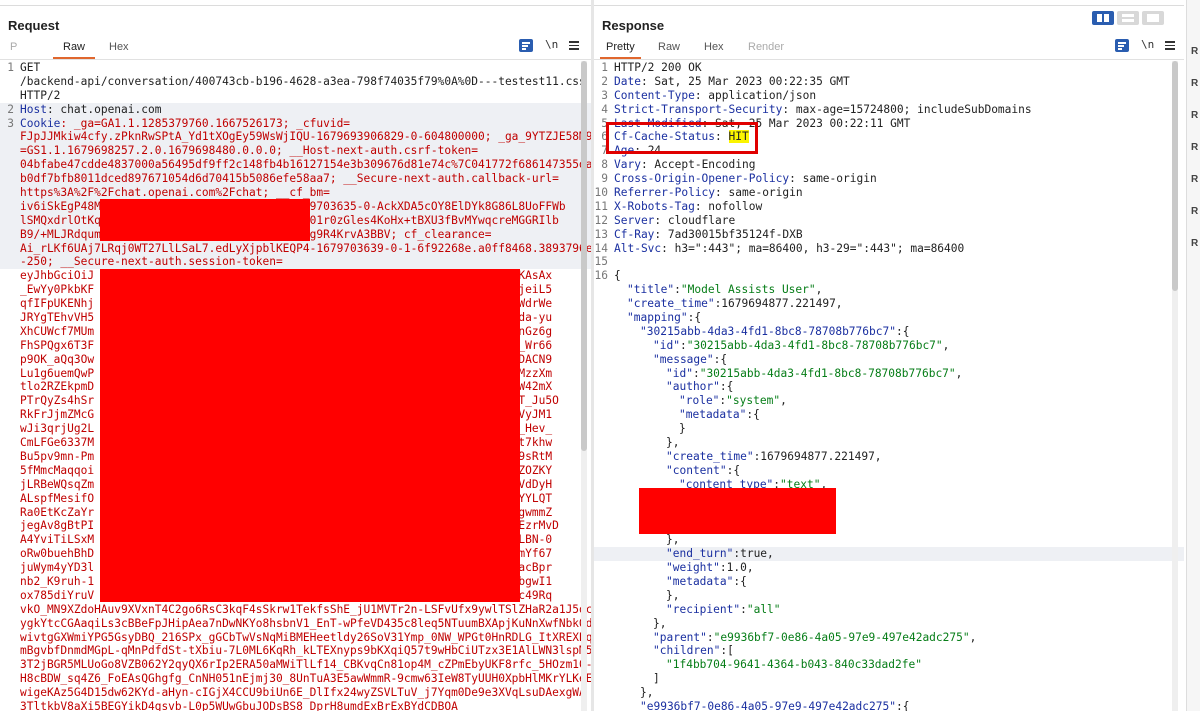 Image resolution: width=1200 pixels, height=711 pixels. Describe the element at coordinates (889, 679) in the screenshot. I see `code-line: ]` at that location.